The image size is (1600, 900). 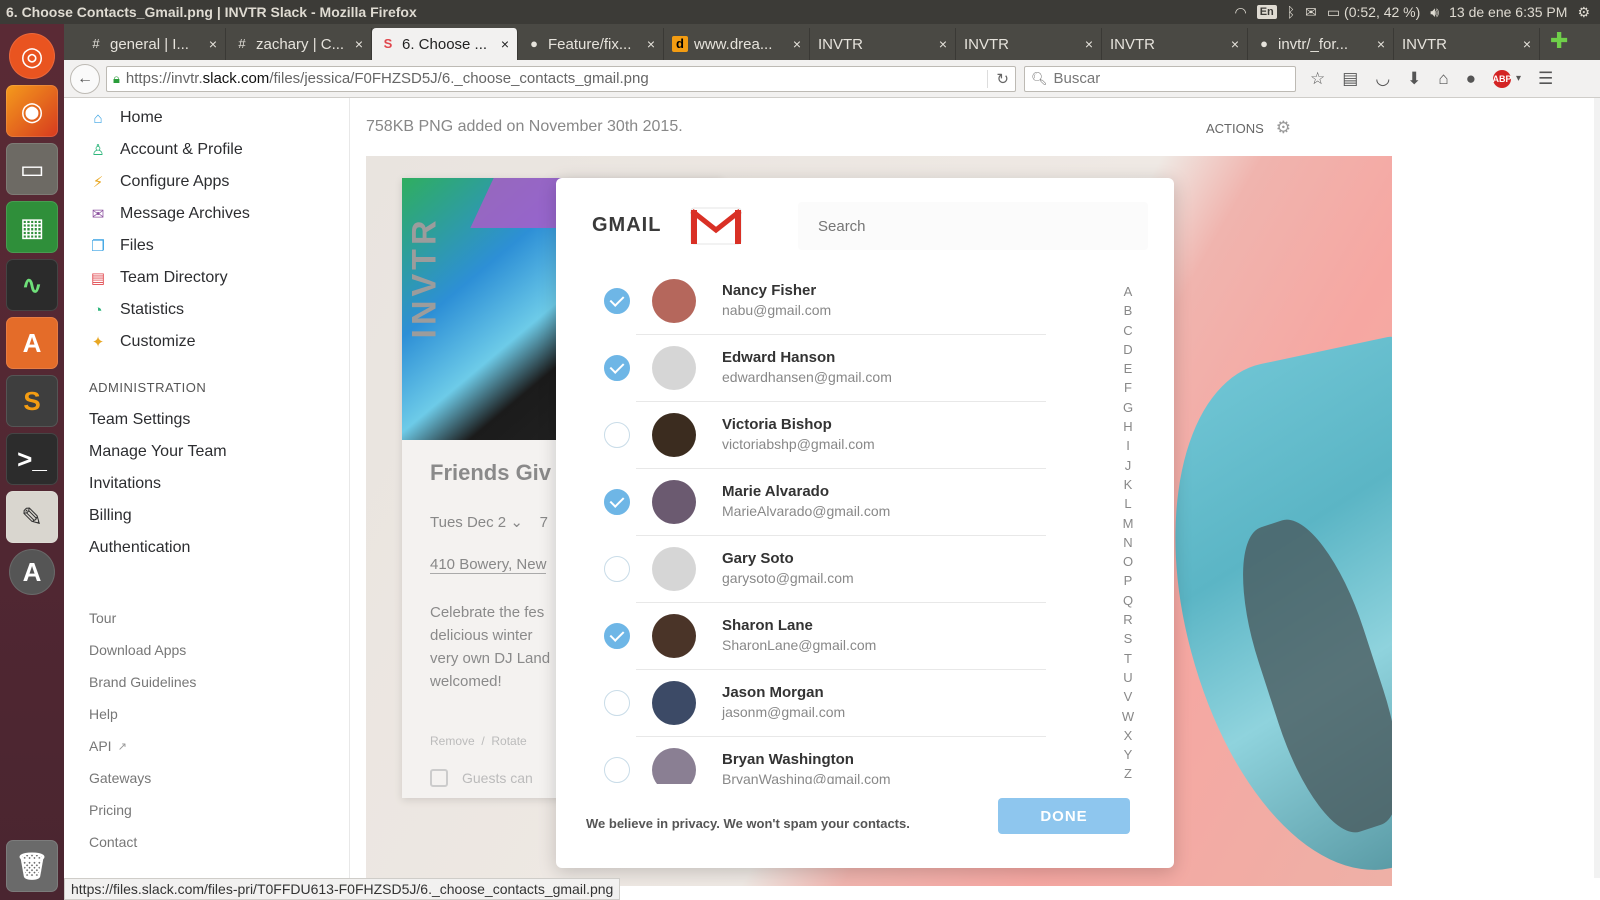 I want to click on terminal-icon: >_, so click(x=32, y=459).